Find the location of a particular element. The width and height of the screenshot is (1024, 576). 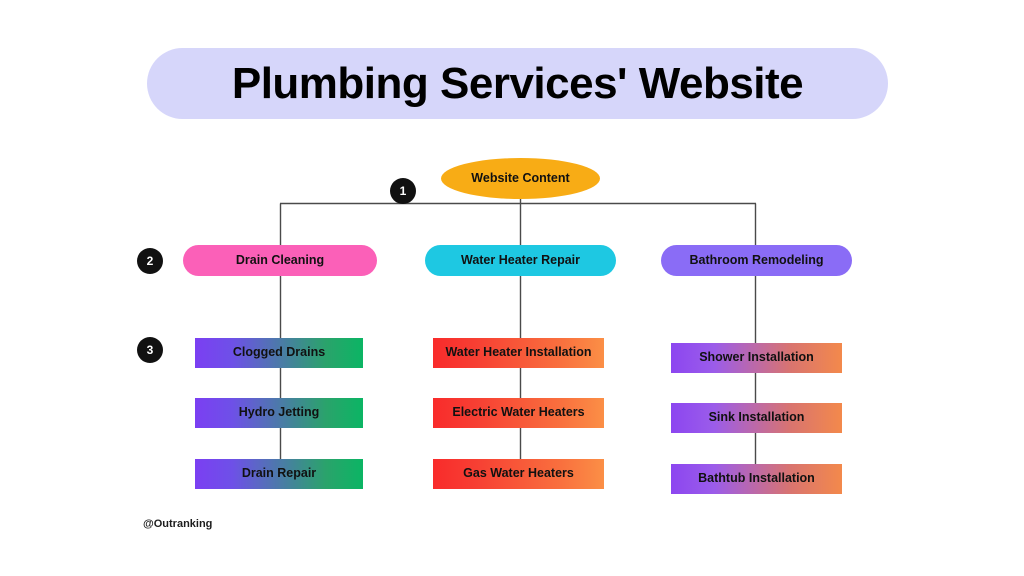

node-root-label: Website Content is located at coordinates (520, 177).